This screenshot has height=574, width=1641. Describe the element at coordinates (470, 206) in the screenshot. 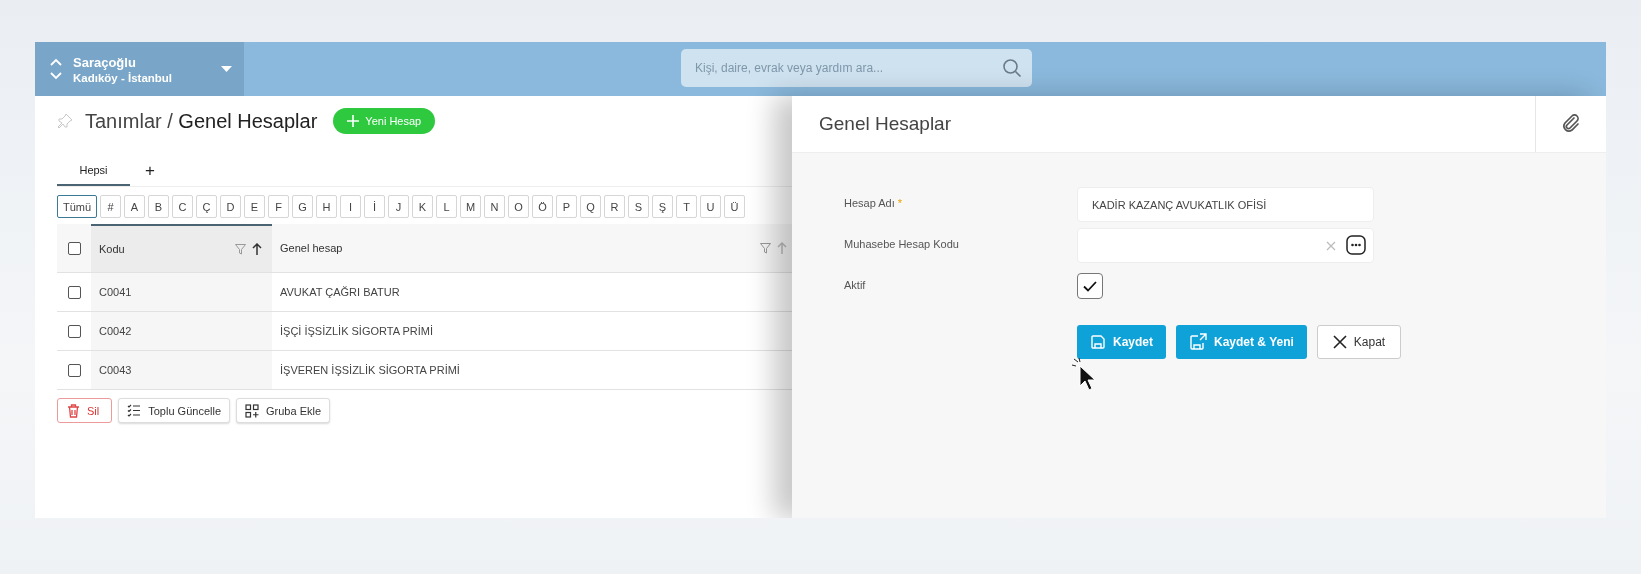

I see `letter-filter: M` at that location.